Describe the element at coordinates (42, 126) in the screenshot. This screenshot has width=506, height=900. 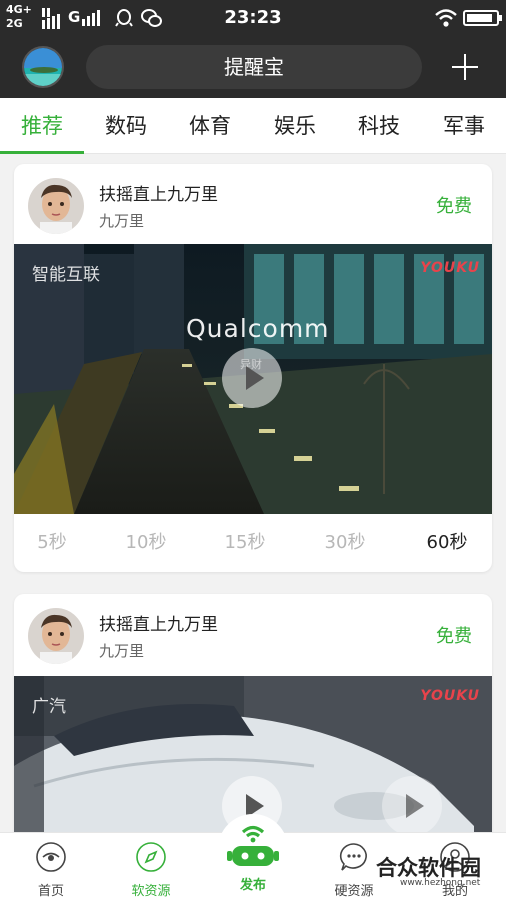
I see `tab-recommended: 推荐` at that location.